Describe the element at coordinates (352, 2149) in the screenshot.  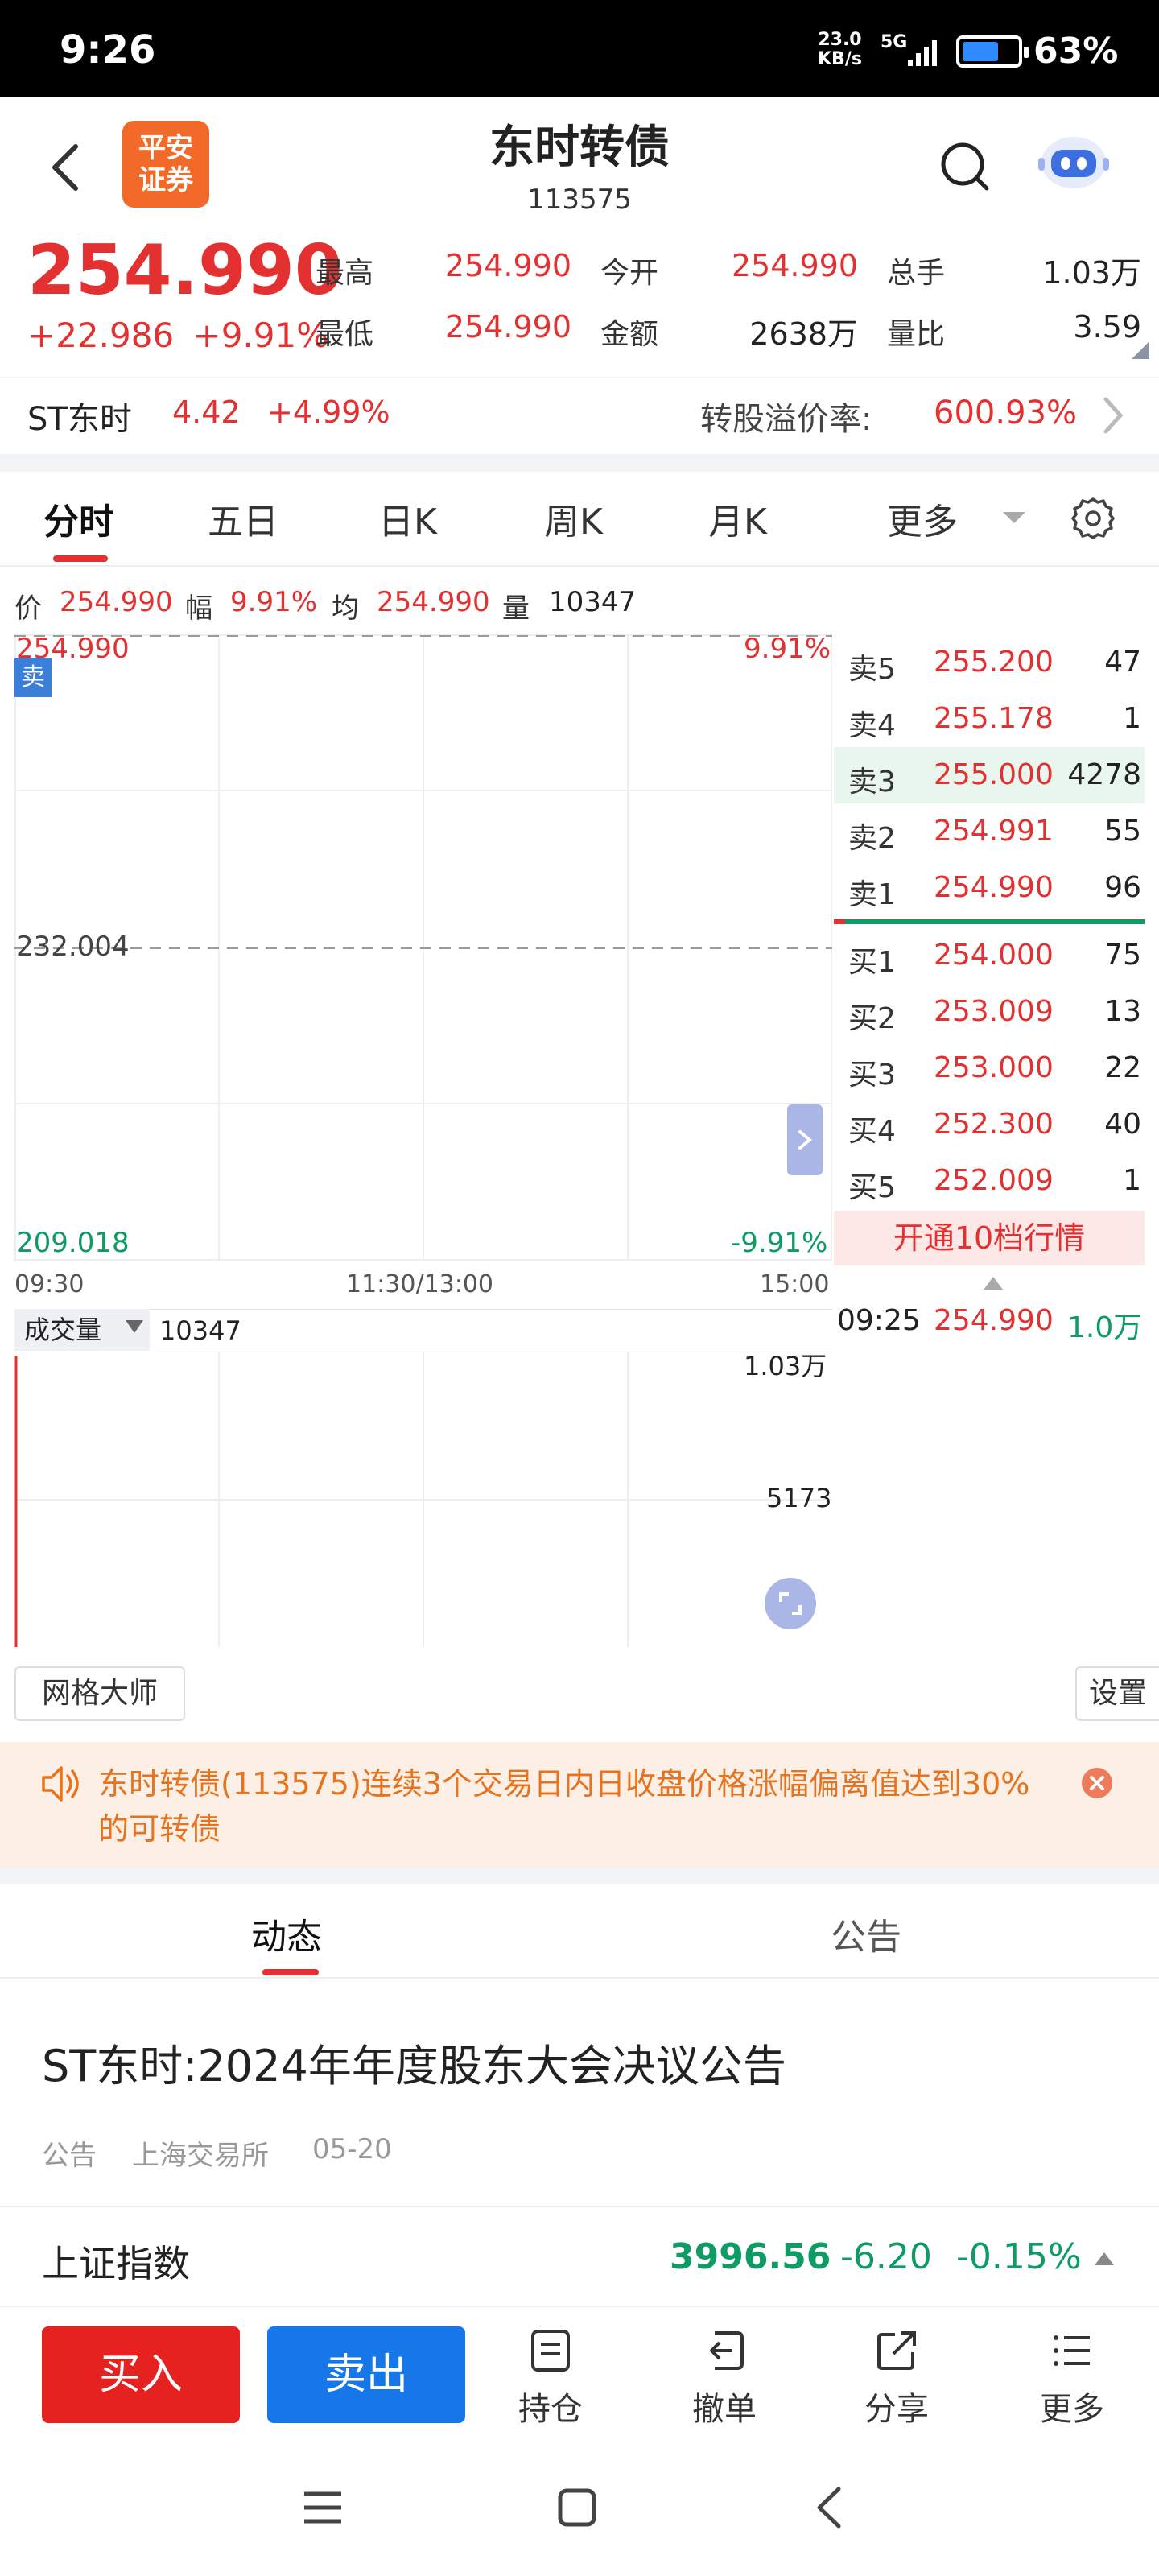
I see `news-date: 05-20` at that location.